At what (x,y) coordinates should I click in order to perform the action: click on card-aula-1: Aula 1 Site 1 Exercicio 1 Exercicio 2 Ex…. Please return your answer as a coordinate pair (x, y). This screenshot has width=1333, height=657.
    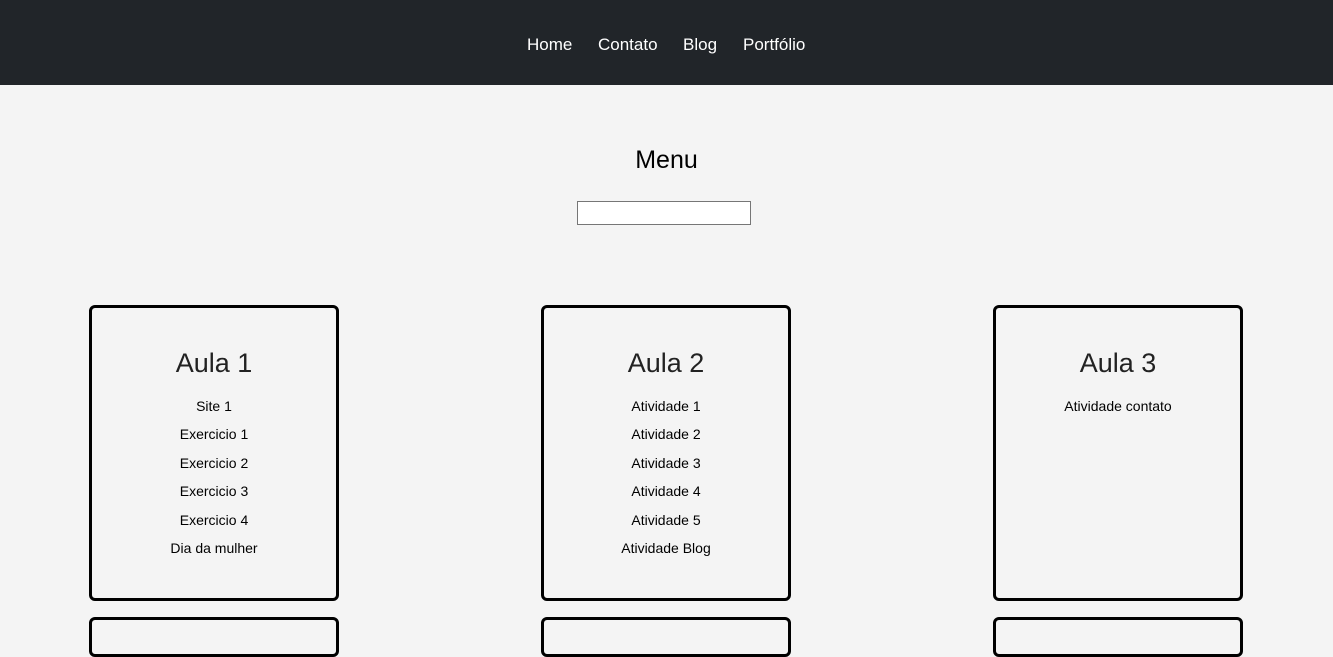
    Looking at the image, I should click on (214, 453).